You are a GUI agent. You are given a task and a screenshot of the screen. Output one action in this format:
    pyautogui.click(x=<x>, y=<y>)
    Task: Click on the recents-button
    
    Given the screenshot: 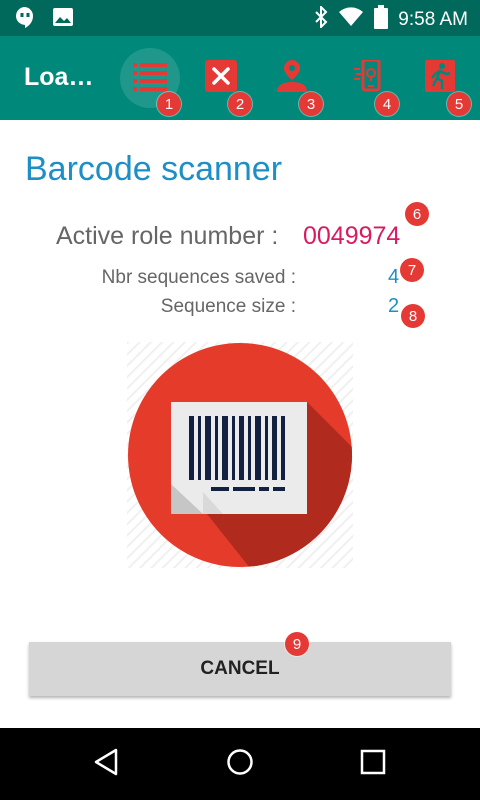 What is the action you would take?
    pyautogui.click(x=373, y=764)
    